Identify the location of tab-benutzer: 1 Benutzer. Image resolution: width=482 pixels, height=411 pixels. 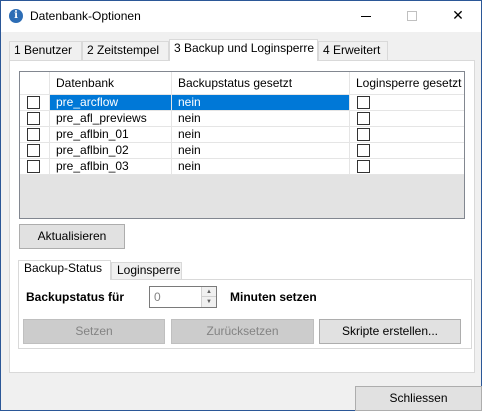
(45, 50).